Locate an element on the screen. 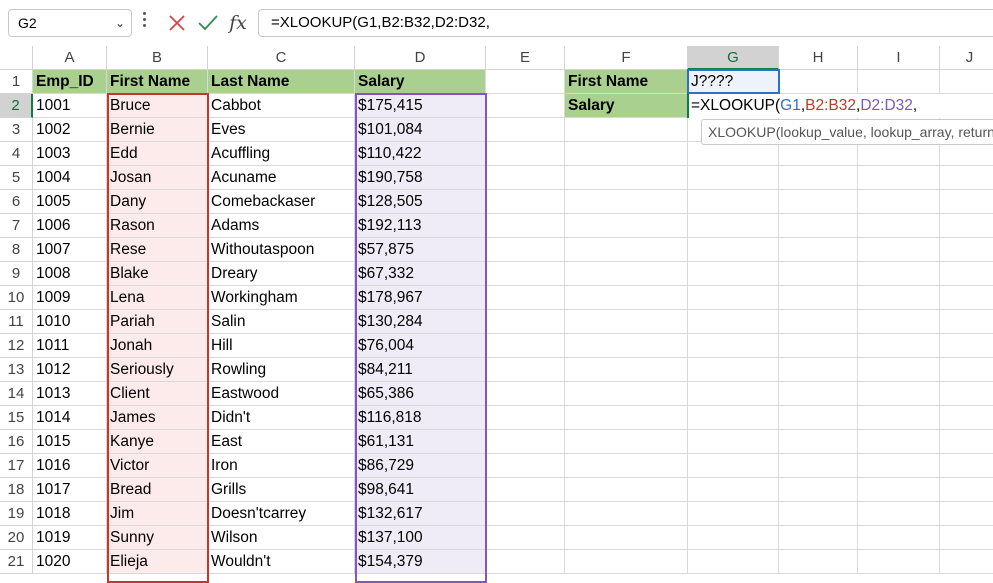 The height and width of the screenshot is (583, 993). table-cell: Victor is located at coordinates (157, 466).